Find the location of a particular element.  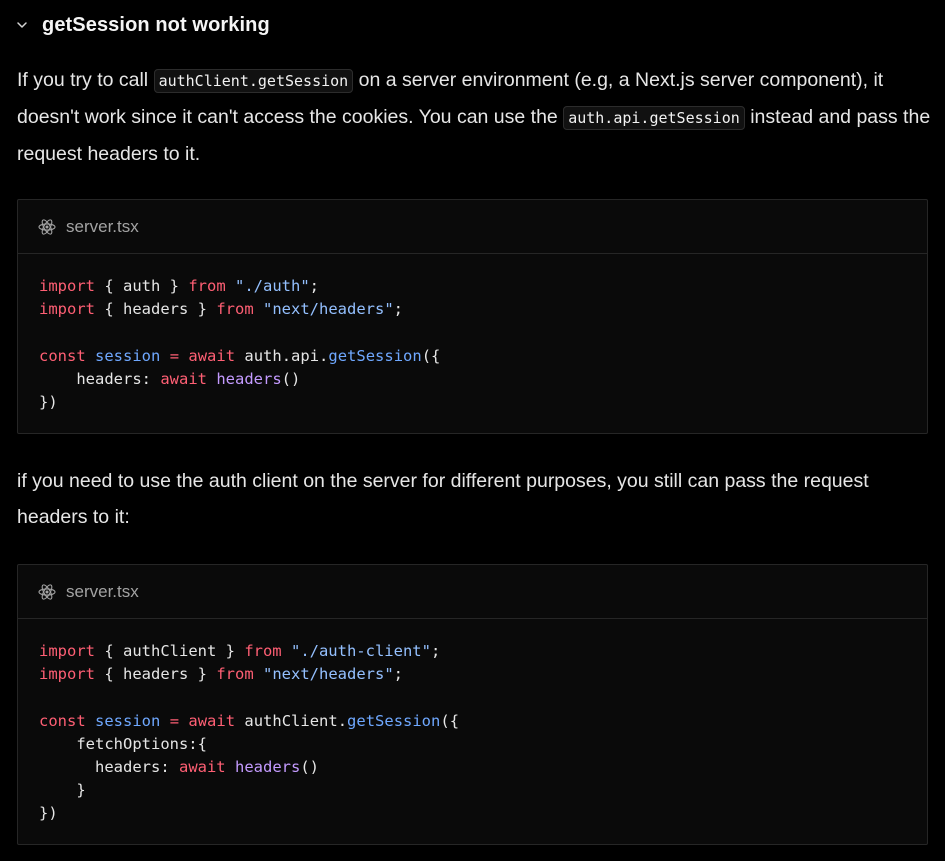

code-line: } is located at coordinates (483, 790).